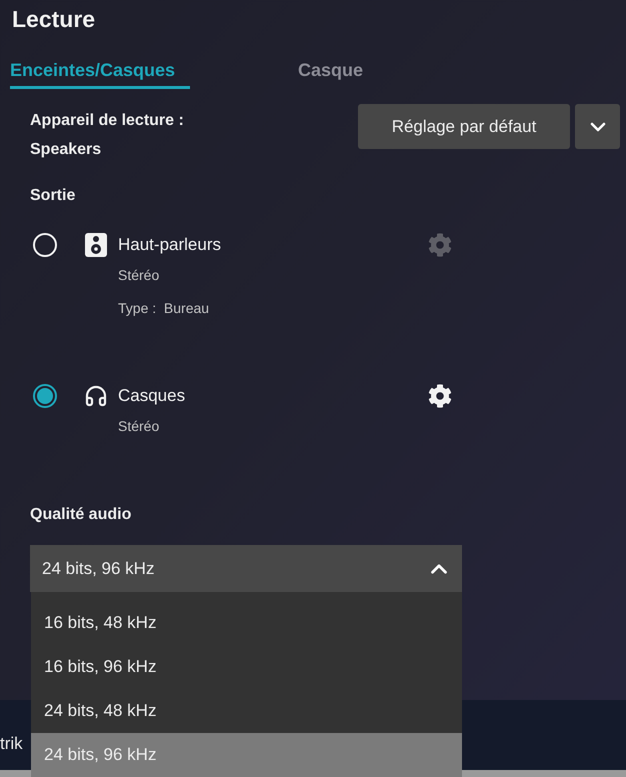  Describe the element at coordinates (246, 667) in the screenshot. I see `dropdown-option: 16 bits, 96 kHz` at that location.